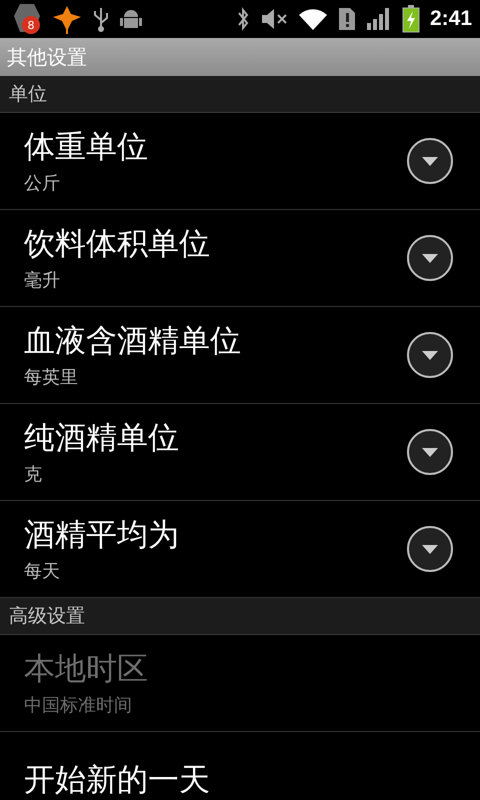 This screenshot has height=800, width=480. What do you see at coordinates (47, 57) in the screenshot?
I see `screen-title: 其他设置` at bounding box center [47, 57].